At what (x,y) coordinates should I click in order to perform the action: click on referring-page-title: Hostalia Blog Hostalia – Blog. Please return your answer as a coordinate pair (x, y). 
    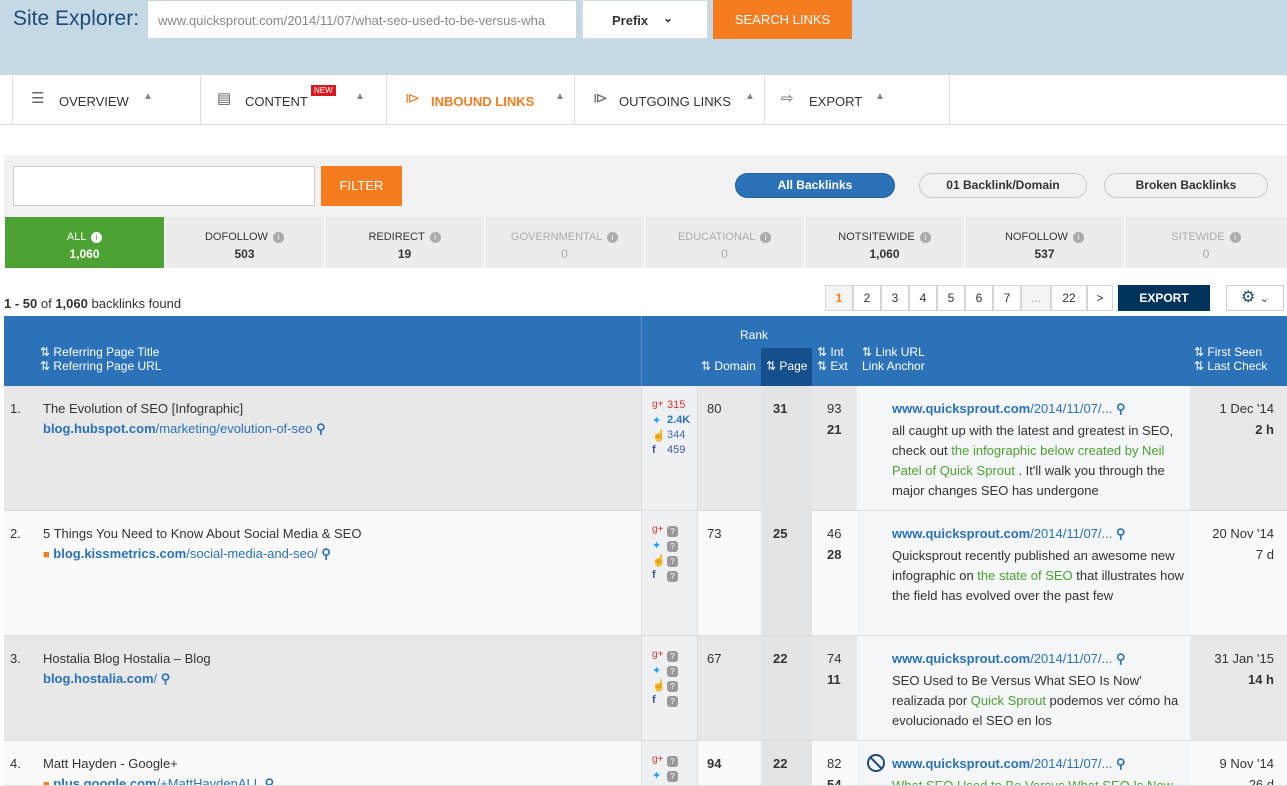
    Looking at the image, I should click on (127, 658).